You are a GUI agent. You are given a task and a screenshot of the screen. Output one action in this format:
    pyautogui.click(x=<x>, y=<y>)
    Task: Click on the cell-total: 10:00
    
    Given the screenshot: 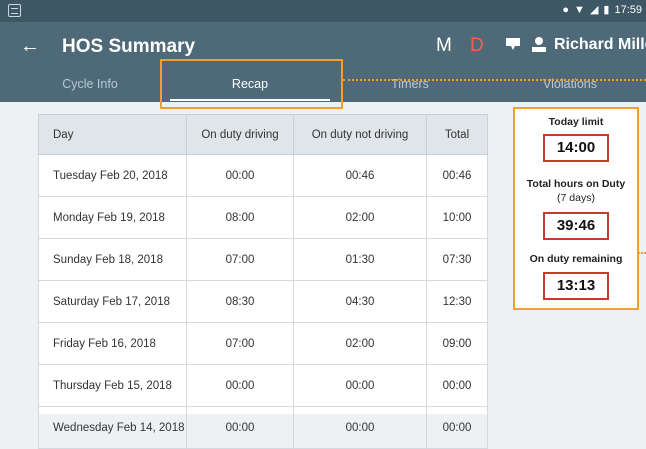 What is the action you would take?
    pyautogui.click(x=457, y=217)
    